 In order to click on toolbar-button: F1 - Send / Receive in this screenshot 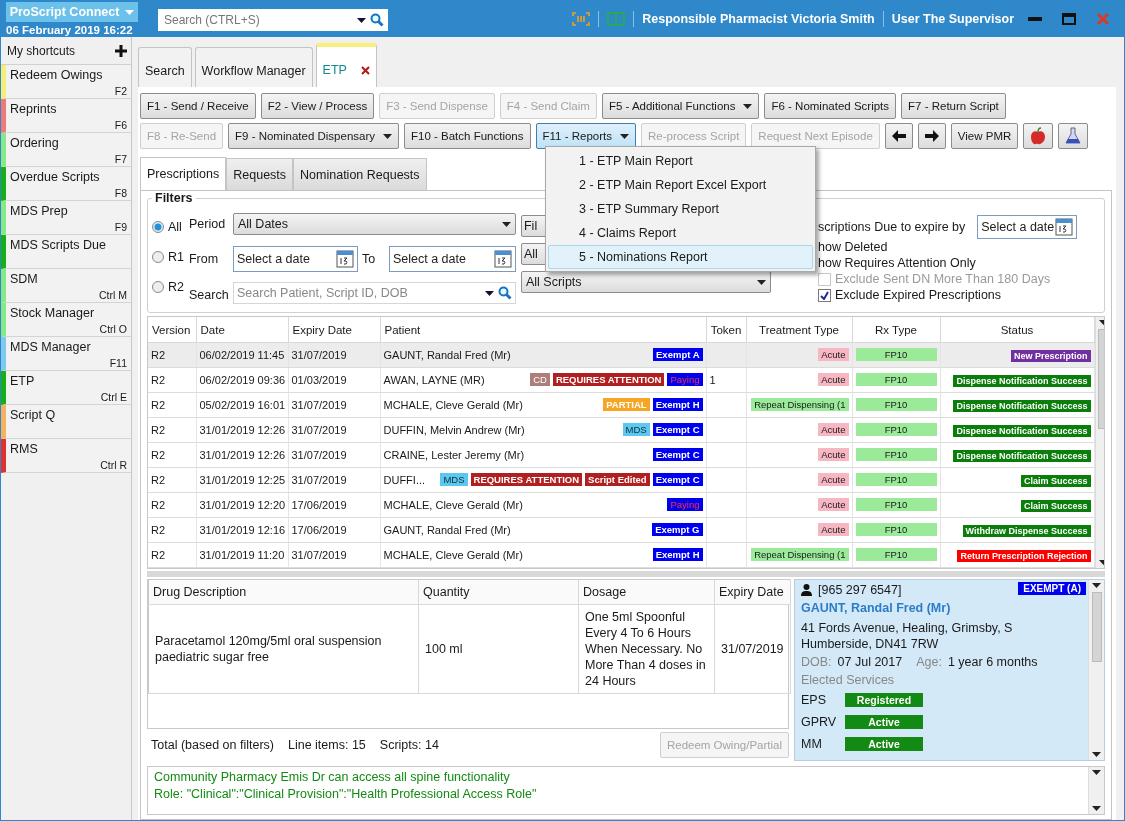, I will do `click(198, 106)`.